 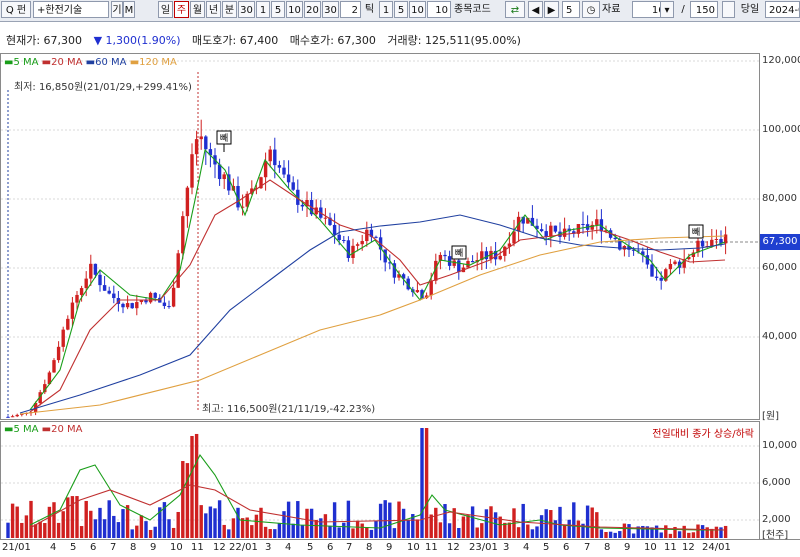 What do you see at coordinates (43, 429) in the screenshot?
I see `volume-legend: ▬5 MA ▬20 MA` at bounding box center [43, 429].